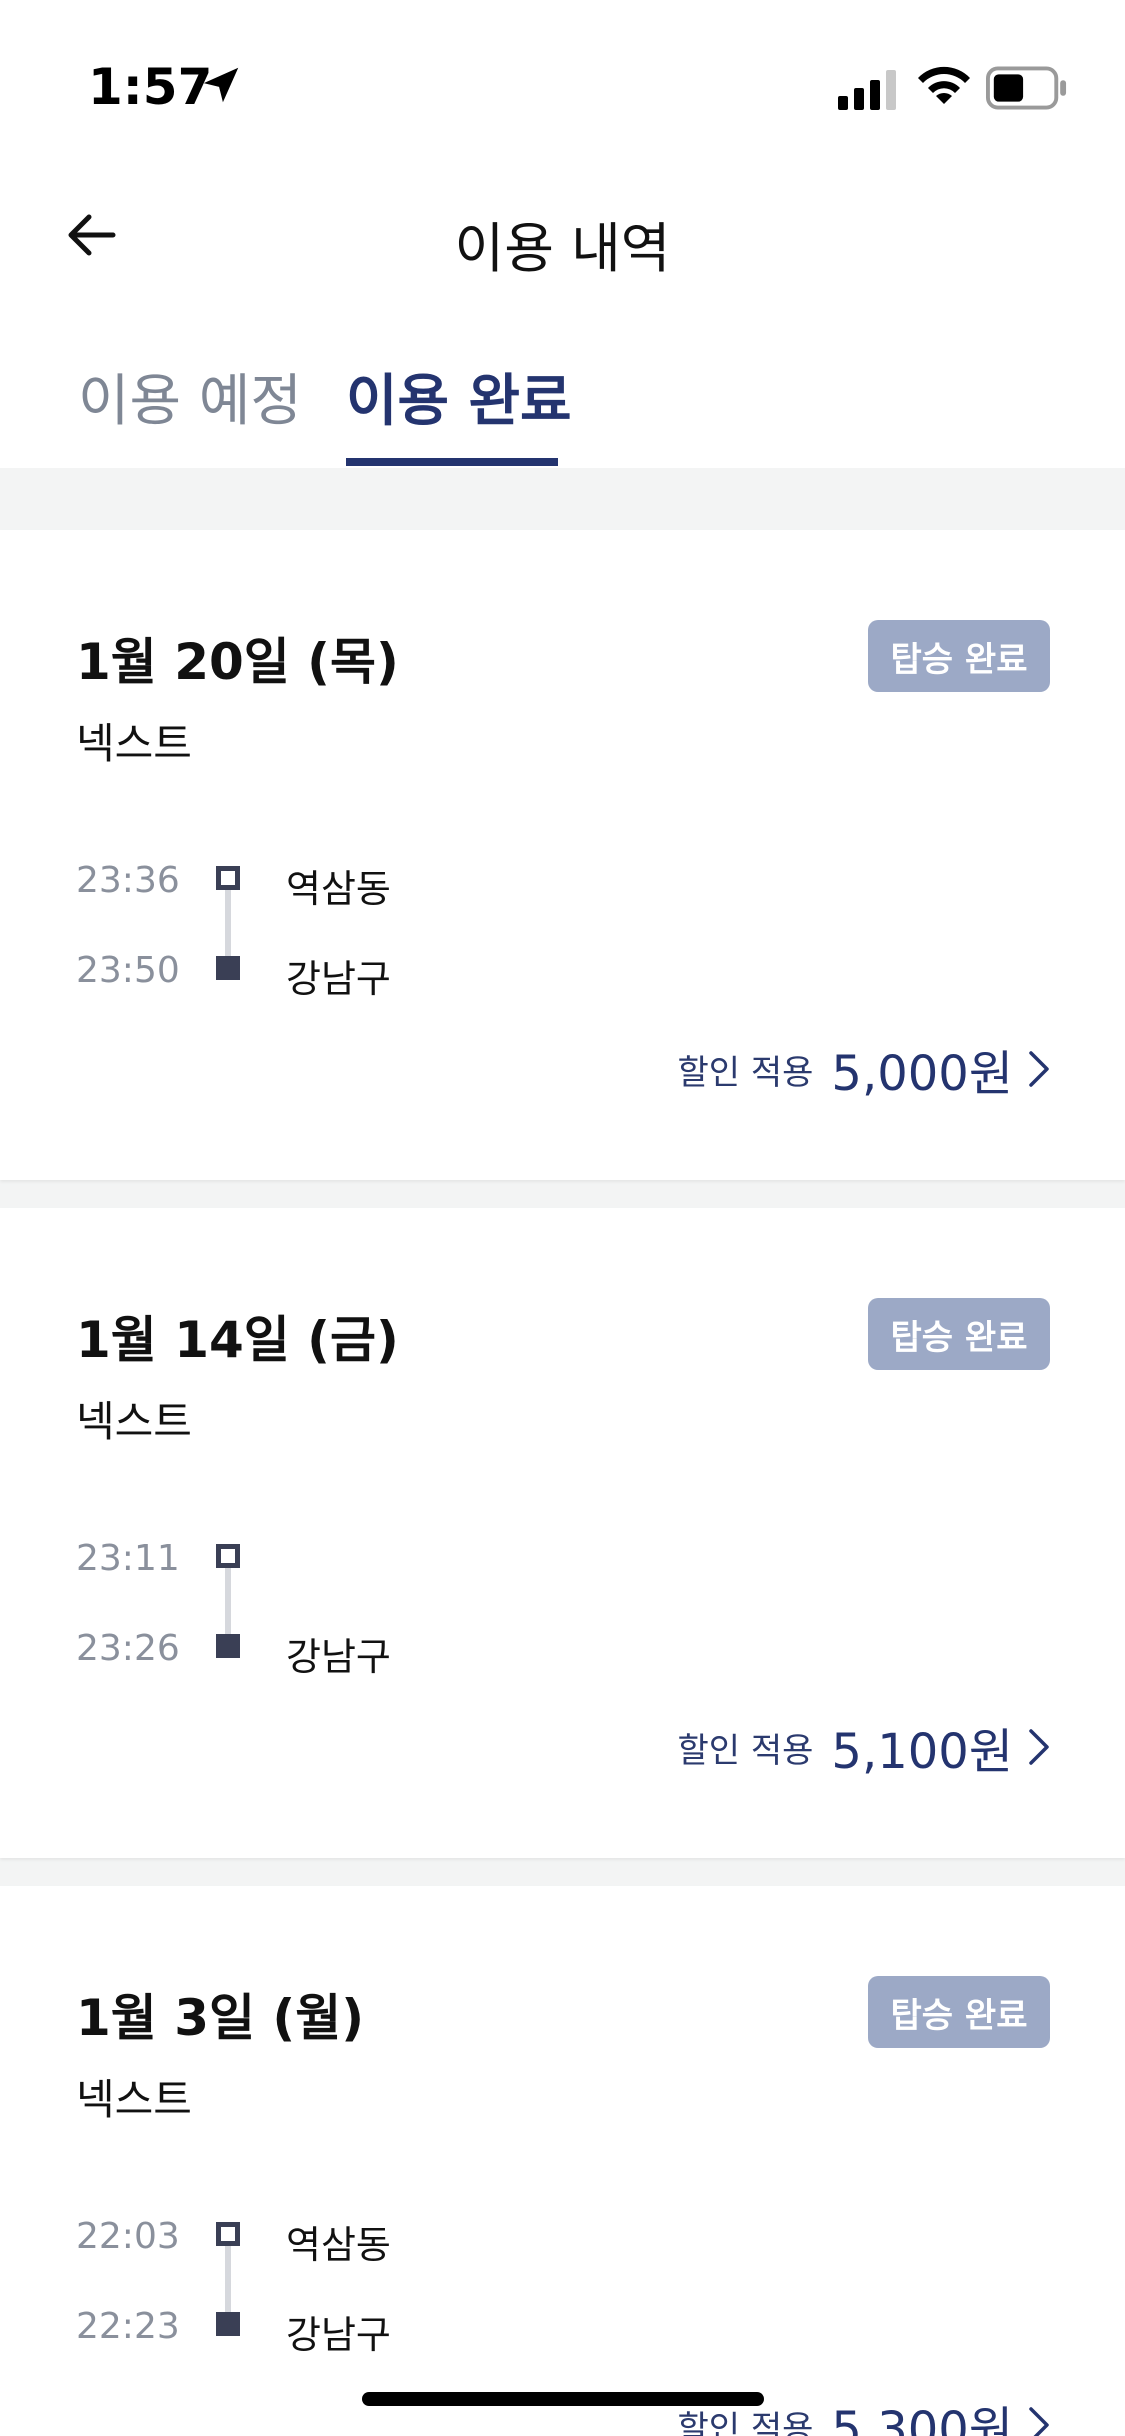  I want to click on wifi-icon, so click(944, 85).